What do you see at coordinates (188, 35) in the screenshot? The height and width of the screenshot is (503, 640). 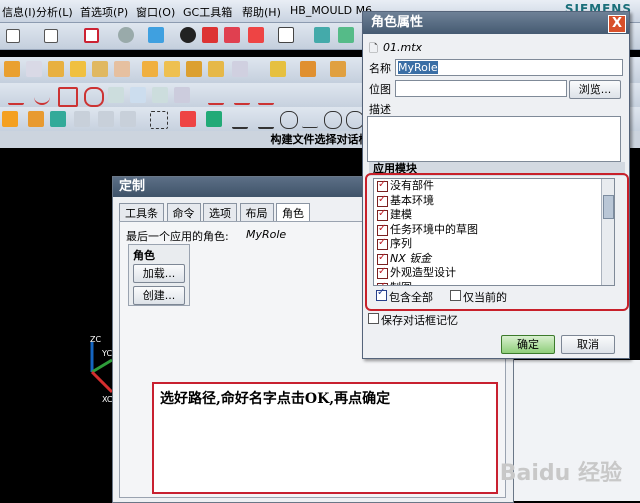 I see `yin-yang-icon` at bounding box center [188, 35].